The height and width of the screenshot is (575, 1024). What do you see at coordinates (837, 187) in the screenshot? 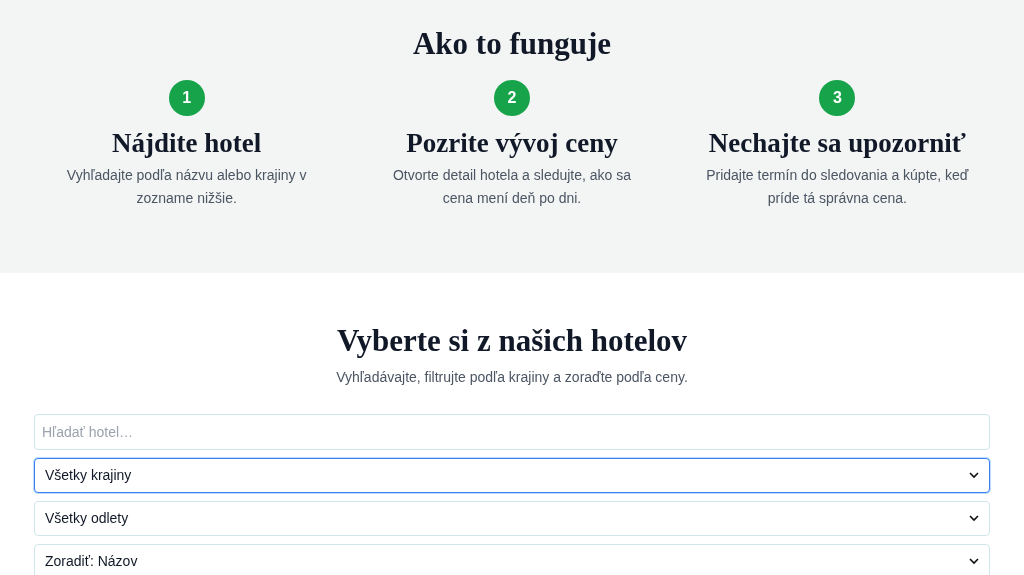
I see `step-description: Pridajte termín do sledovania a kúpte, keď príde tá správna cena.` at bounding box center [837, 187].